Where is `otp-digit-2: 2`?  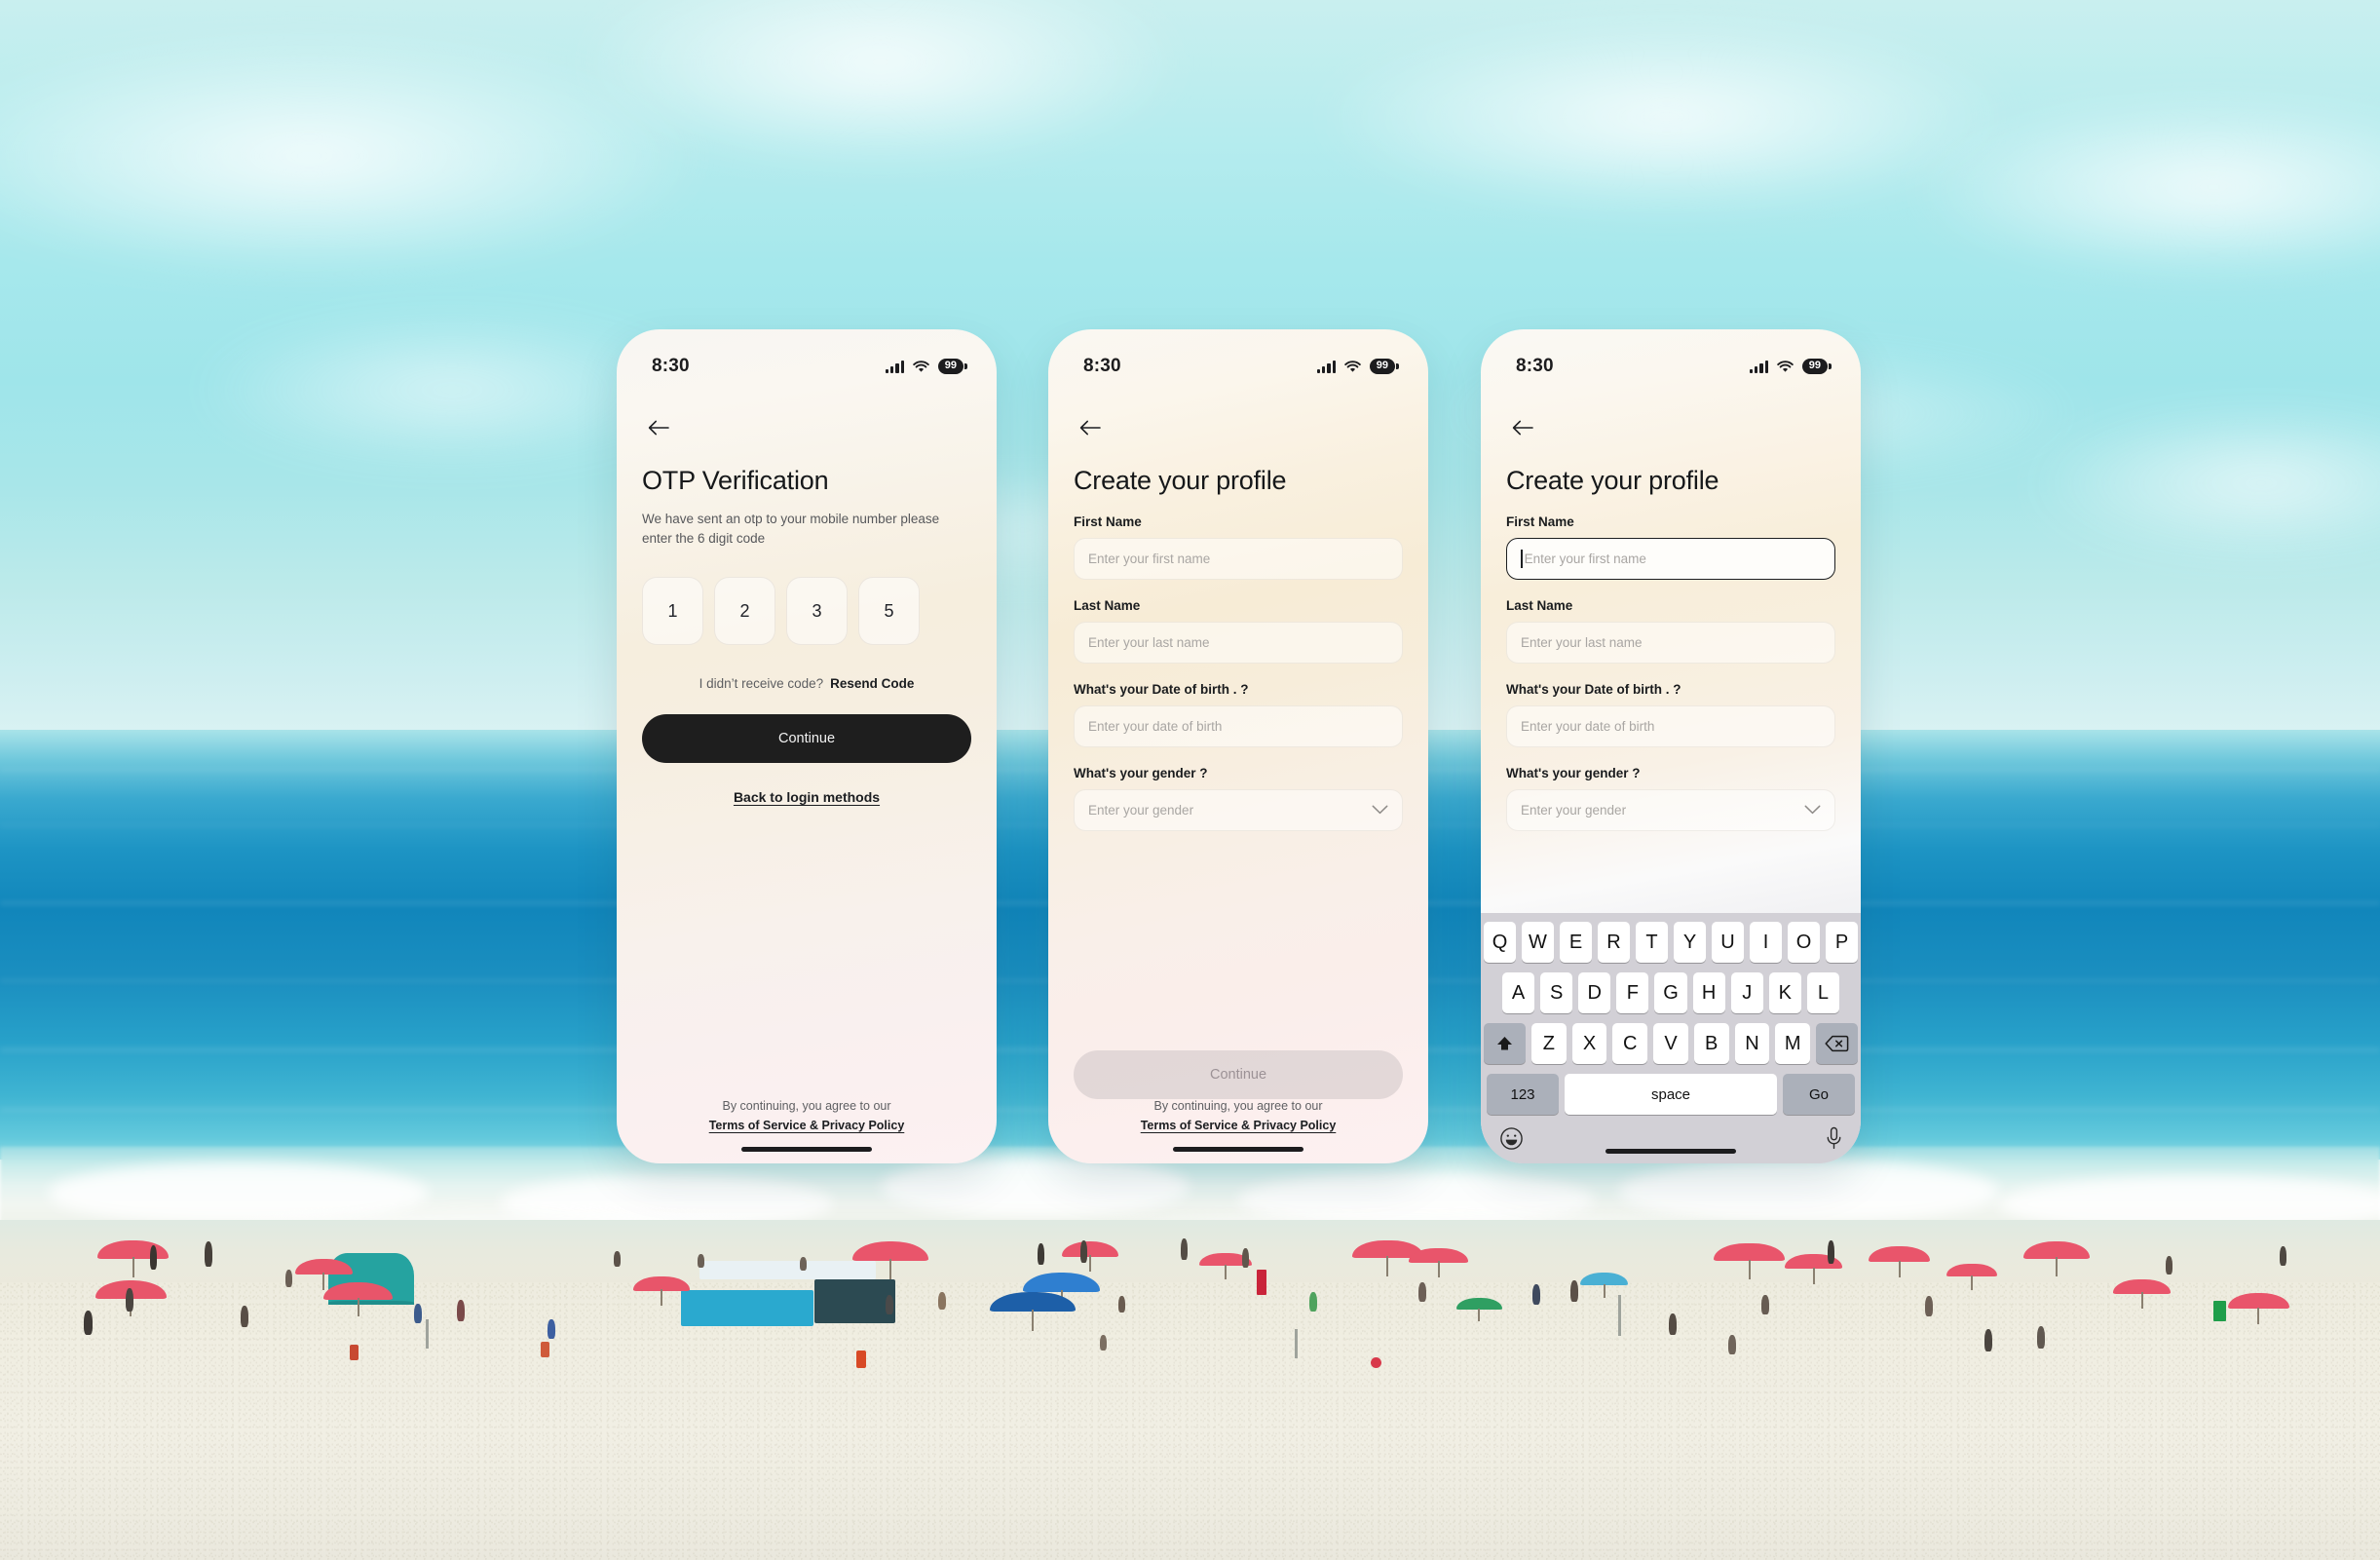
otp-digit-2: 2 is located at coordinates (744, 611).